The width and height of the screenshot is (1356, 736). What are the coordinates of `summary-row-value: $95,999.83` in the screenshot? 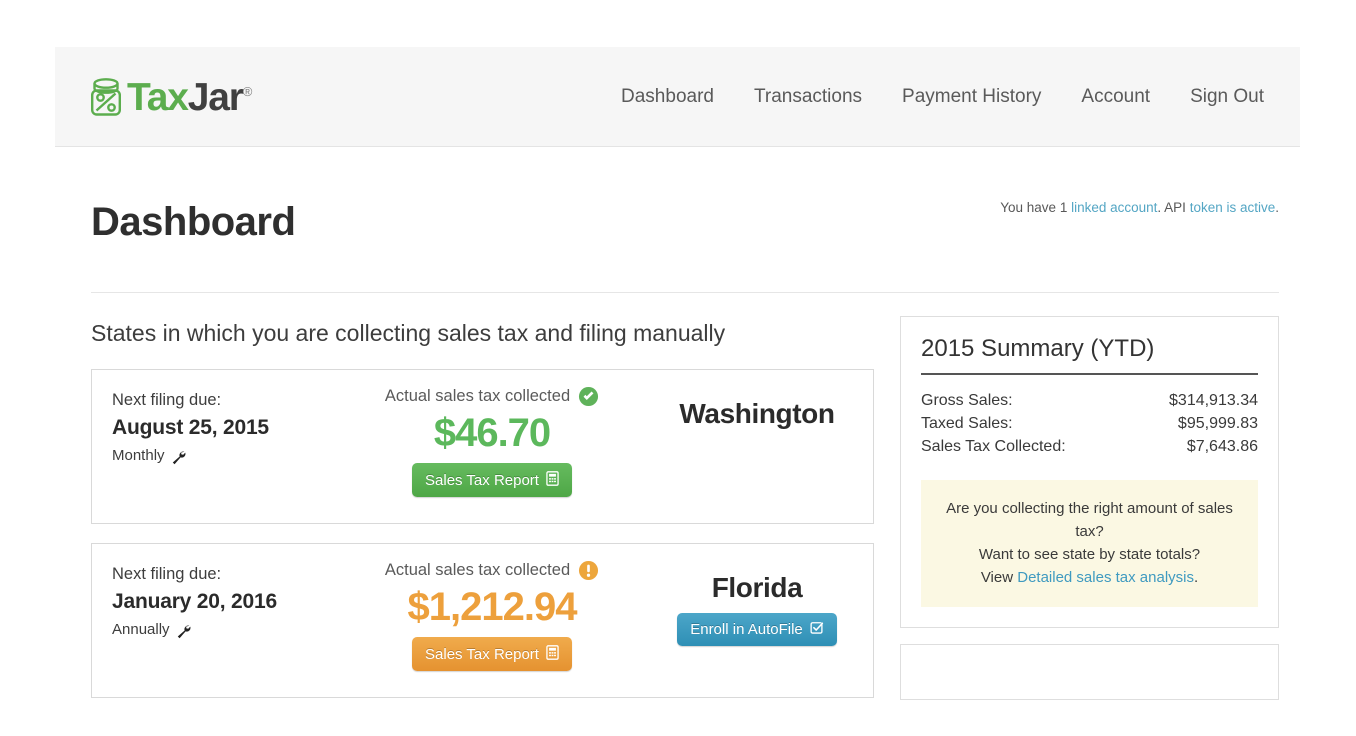 It's located at (1217, 423).